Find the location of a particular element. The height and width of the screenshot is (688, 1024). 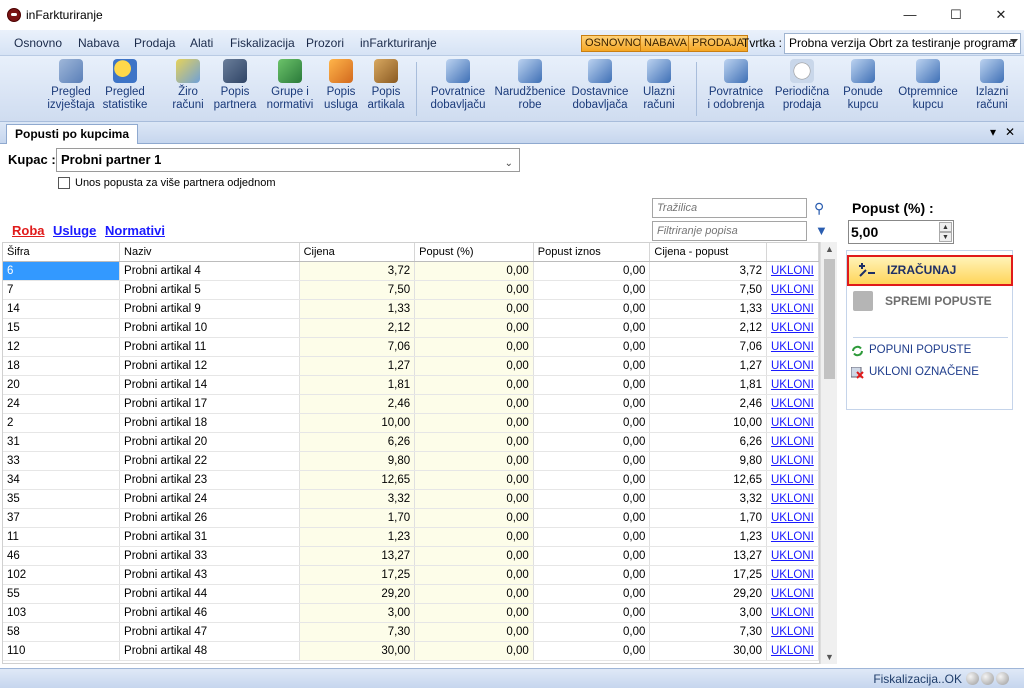

popis-partnera-button: Popis partnera is located at coordinates (235, 90).